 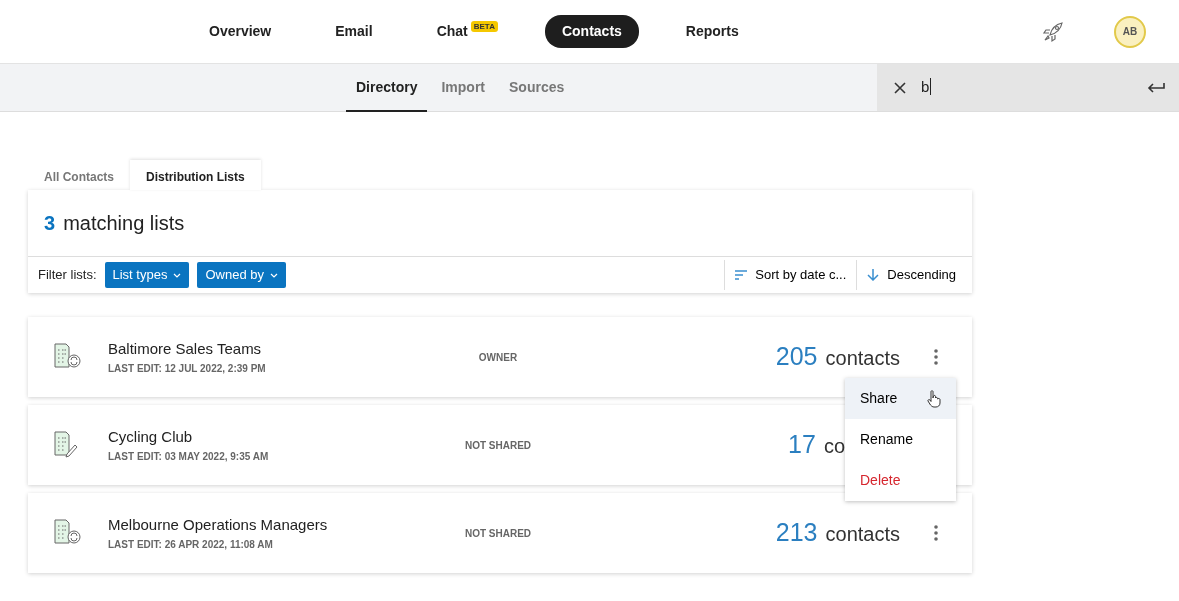 What do you see at coordinates (187, 368) in the screenshot?
I see `last-edit: LAST EDIT: 12 JUL 2022, 2:39 PM` at bounding box center [187, 368].